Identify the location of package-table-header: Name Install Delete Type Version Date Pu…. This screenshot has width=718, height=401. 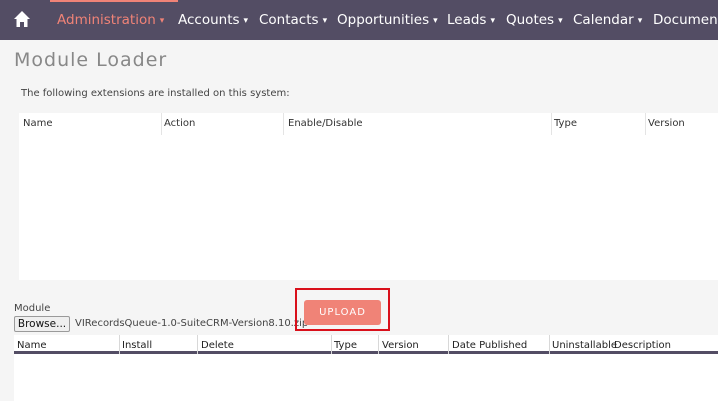
(366, 344).